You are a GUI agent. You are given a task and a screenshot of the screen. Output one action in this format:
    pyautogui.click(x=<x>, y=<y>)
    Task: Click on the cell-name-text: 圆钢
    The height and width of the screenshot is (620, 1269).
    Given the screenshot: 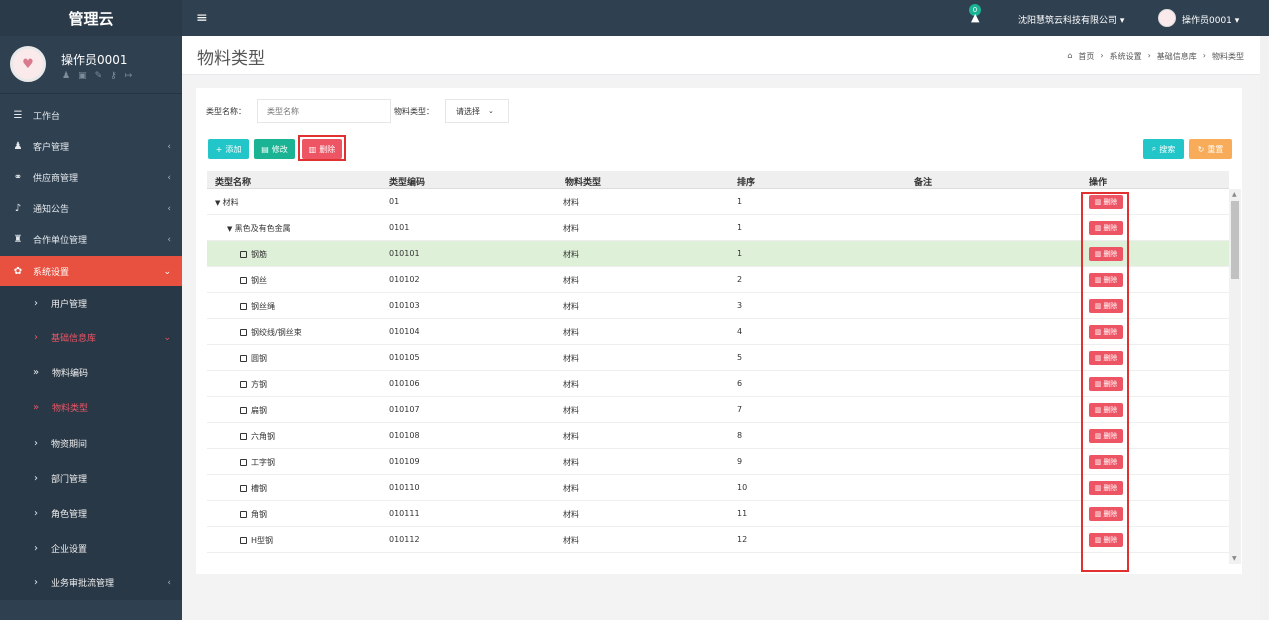 What is the action you would take?
    pyautogui.click(x=259, y=358)
    